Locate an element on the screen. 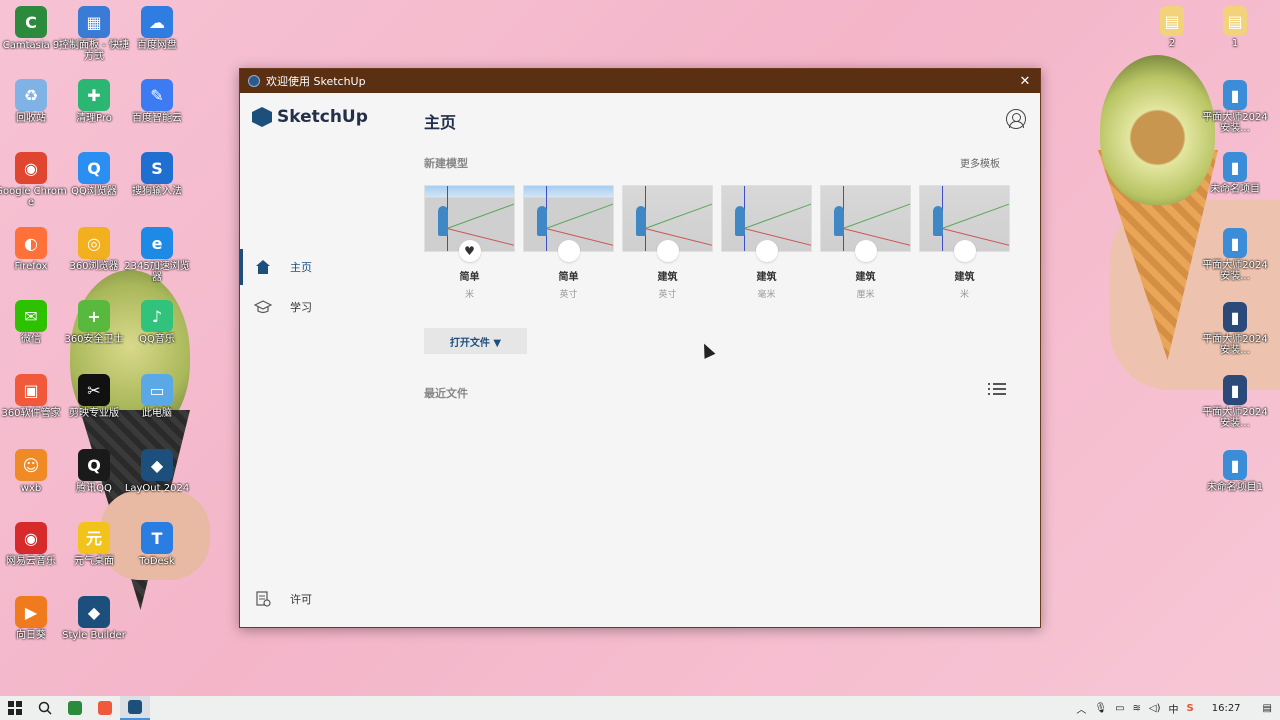 This screenshot has width=1280, height=720. app-icon: Q is located at coordinates (94, 465).